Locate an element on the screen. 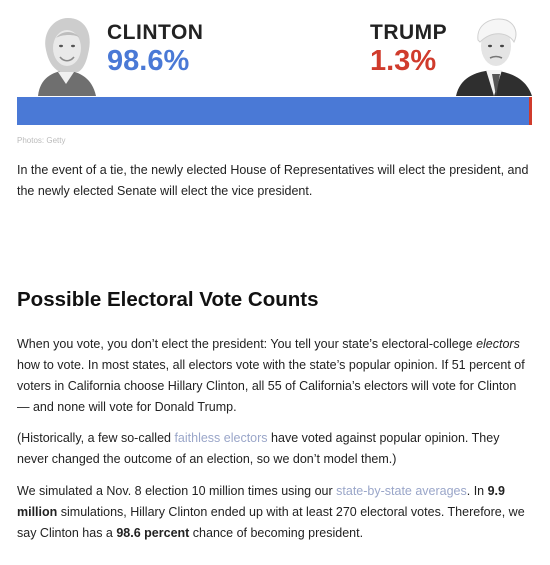 Image resolution: width=550 pixels, height=565 pixels. faithless-electors-link: faithless electors is located at coordinates (220, 438).